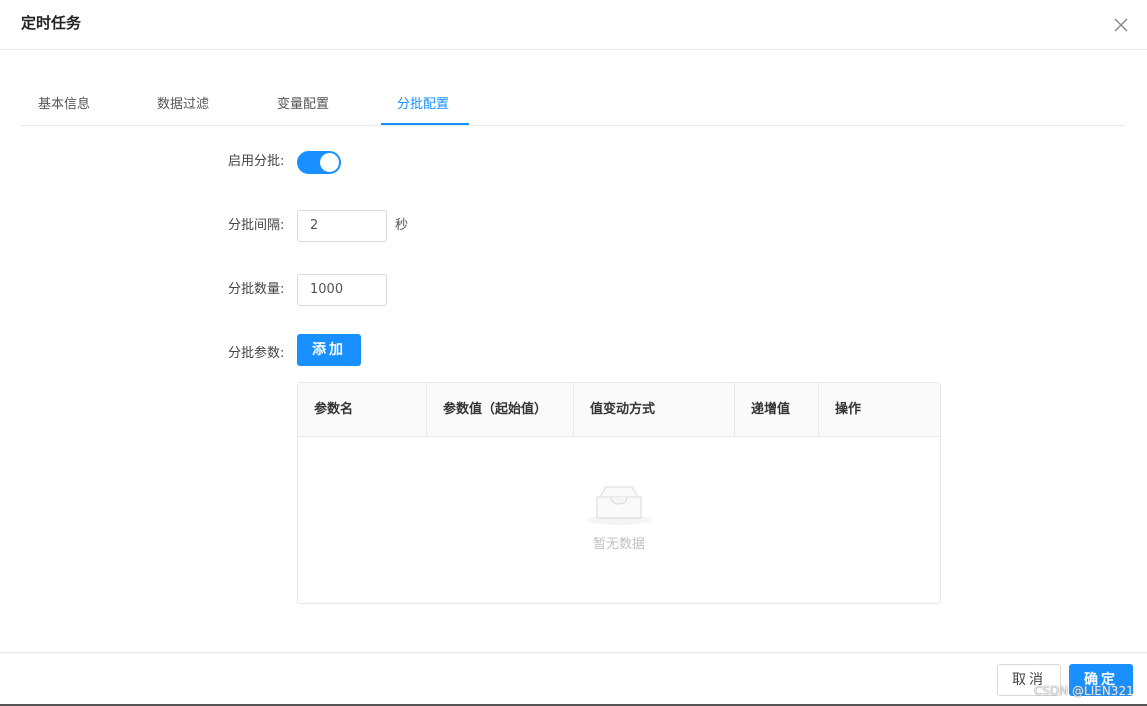  I want to click on tab-basic-info: 基本信息, so click(64, 105).